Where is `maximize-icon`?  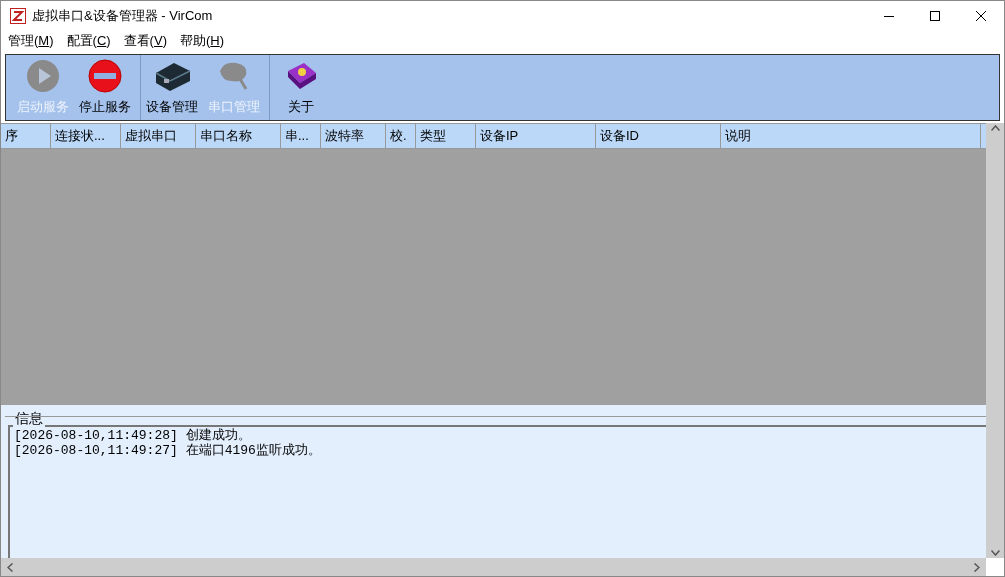
maximize-icon is located at coordinates (935, 16).